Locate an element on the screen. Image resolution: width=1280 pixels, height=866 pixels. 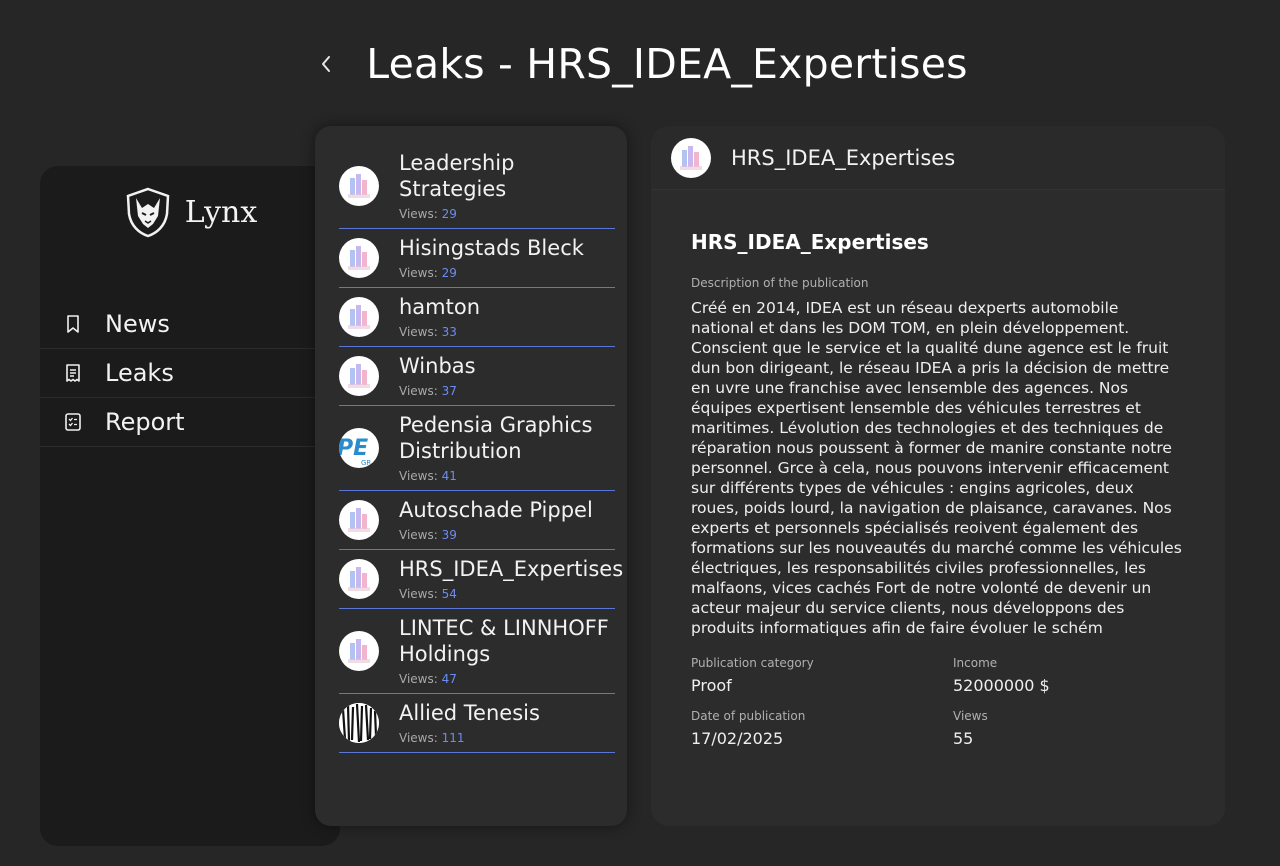
list-item: Autoschade Pippel Views: 39 is located at coordinates (477, 520).